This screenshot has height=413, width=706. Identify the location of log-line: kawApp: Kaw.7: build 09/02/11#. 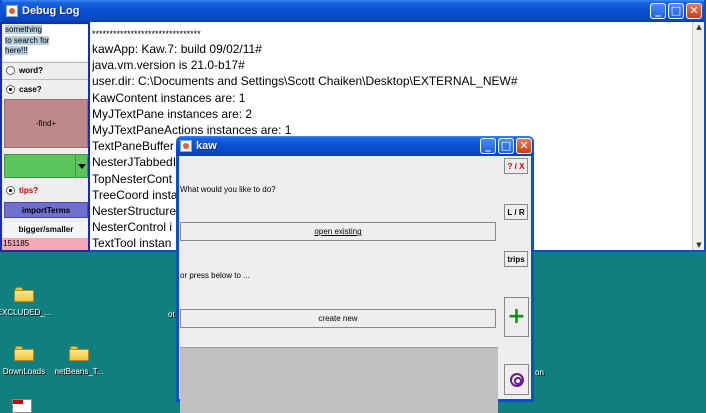
(177, 49).